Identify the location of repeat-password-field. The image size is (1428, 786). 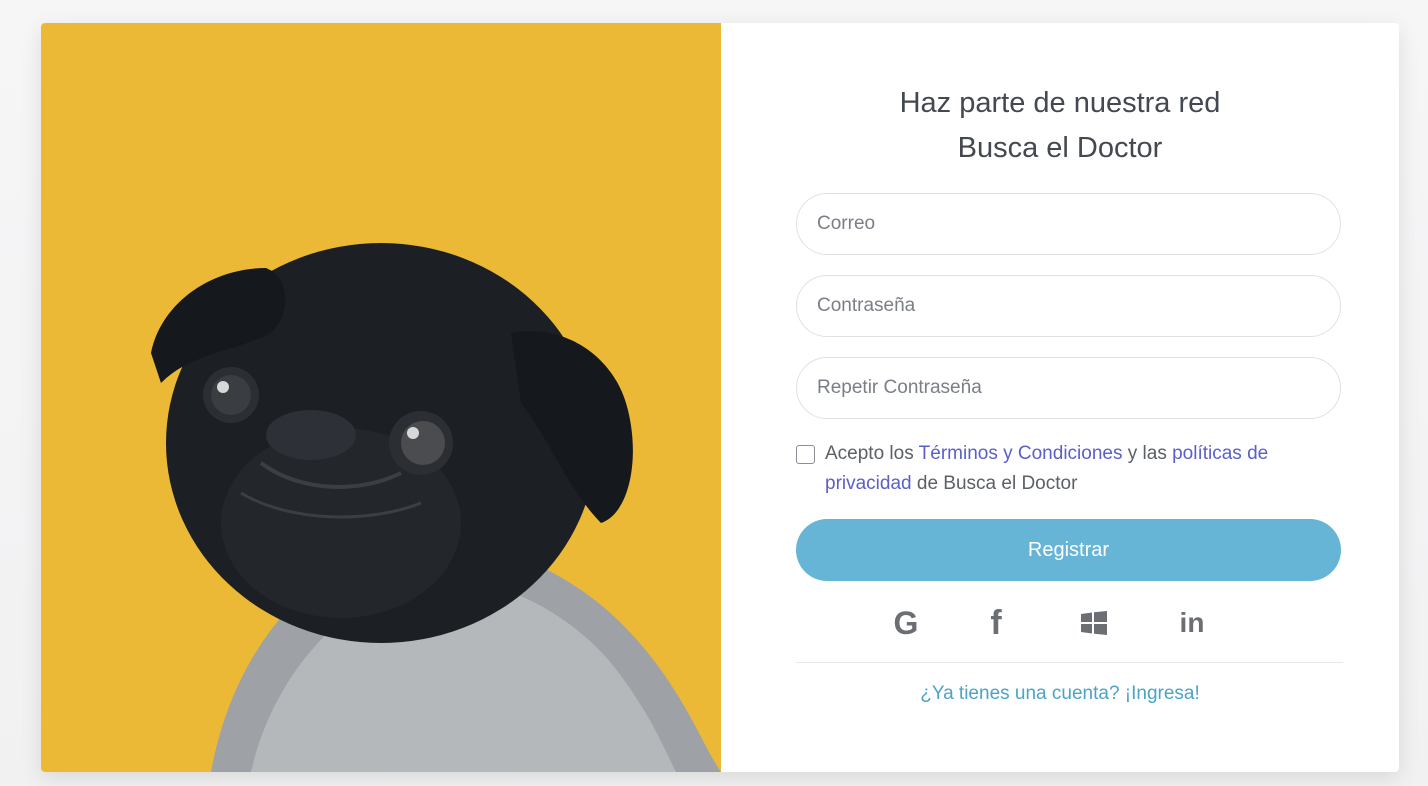
(1068, 388).